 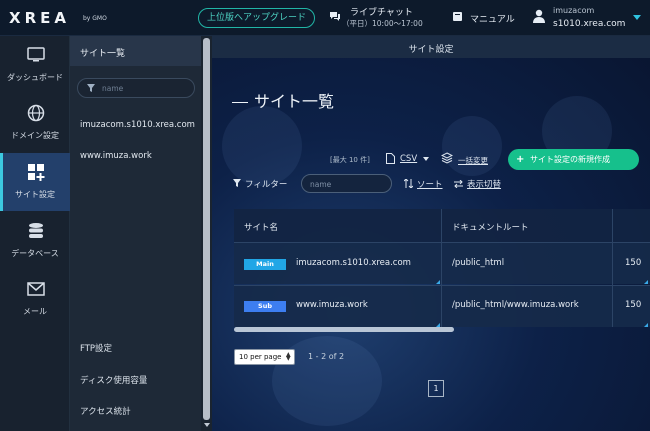 I want to click on nav-label: ドメイン設定, so click(x=35, y=135).